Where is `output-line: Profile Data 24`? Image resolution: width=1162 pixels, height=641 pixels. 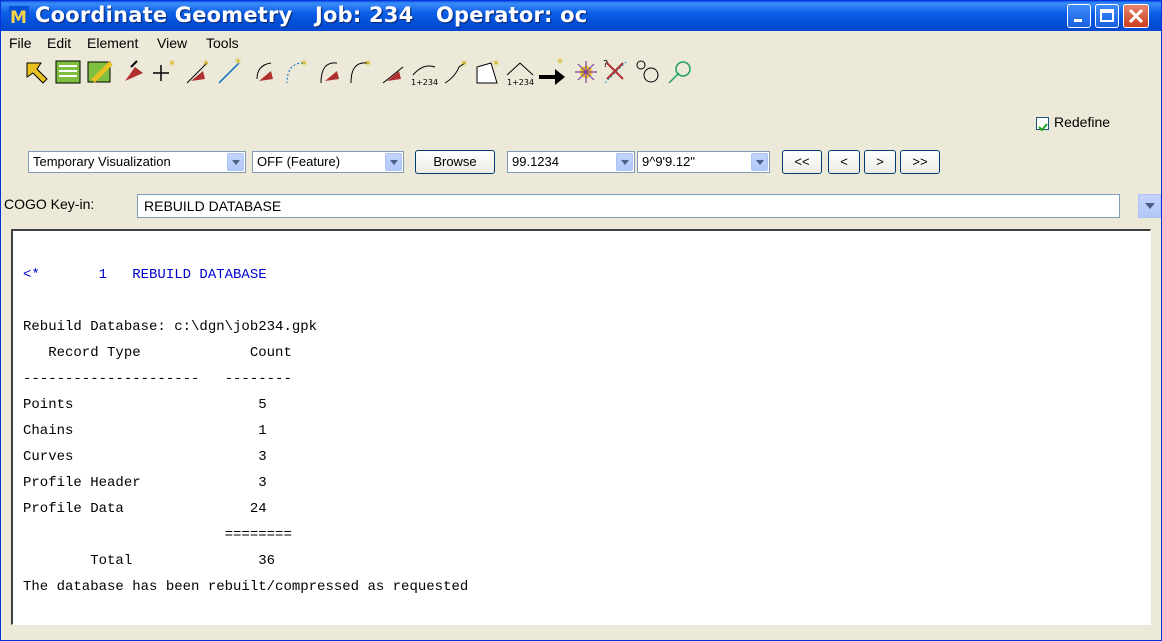
output-line: Profile Data 24 is located at coordinates (145, 509).